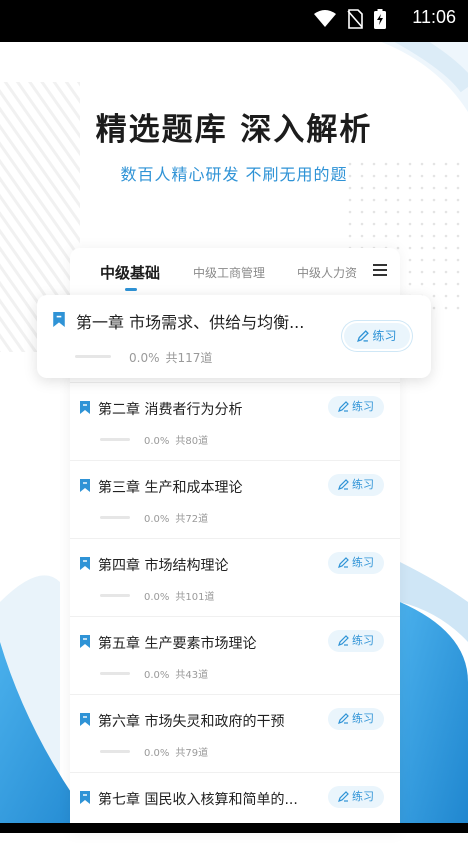 This screenshot has width=468, height=851. I want to click on question-count: 共43道, so click(192, 675).